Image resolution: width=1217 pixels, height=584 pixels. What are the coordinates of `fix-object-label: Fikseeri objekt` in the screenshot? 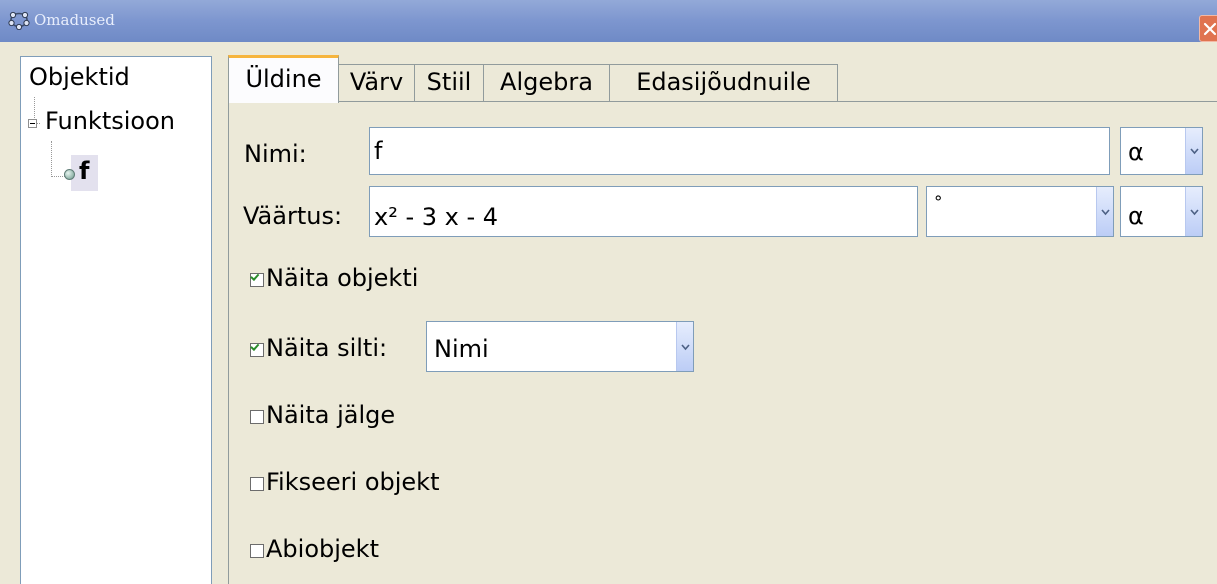 It's located at (353, 482).